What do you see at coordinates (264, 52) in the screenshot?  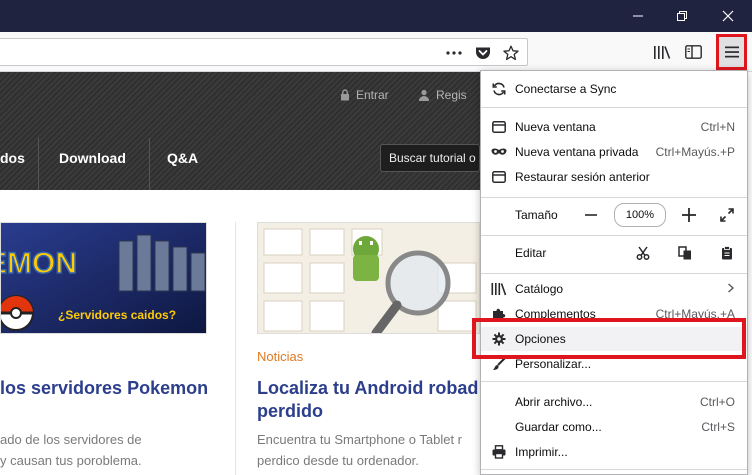 I see `url-bar` at bounding box center [264, 52].